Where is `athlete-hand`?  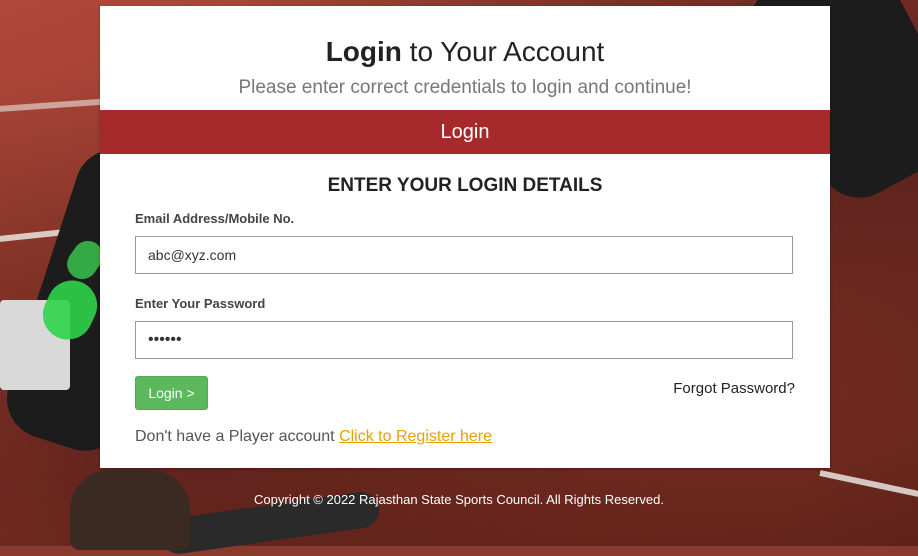
athlete-hand is located at coordinates (130, 510).